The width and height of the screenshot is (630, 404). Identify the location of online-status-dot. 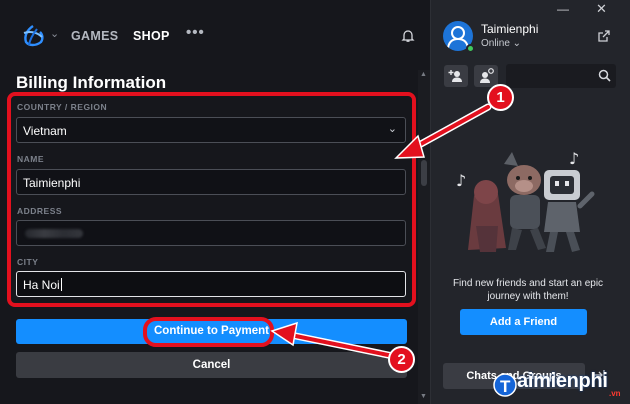
(470, 48).